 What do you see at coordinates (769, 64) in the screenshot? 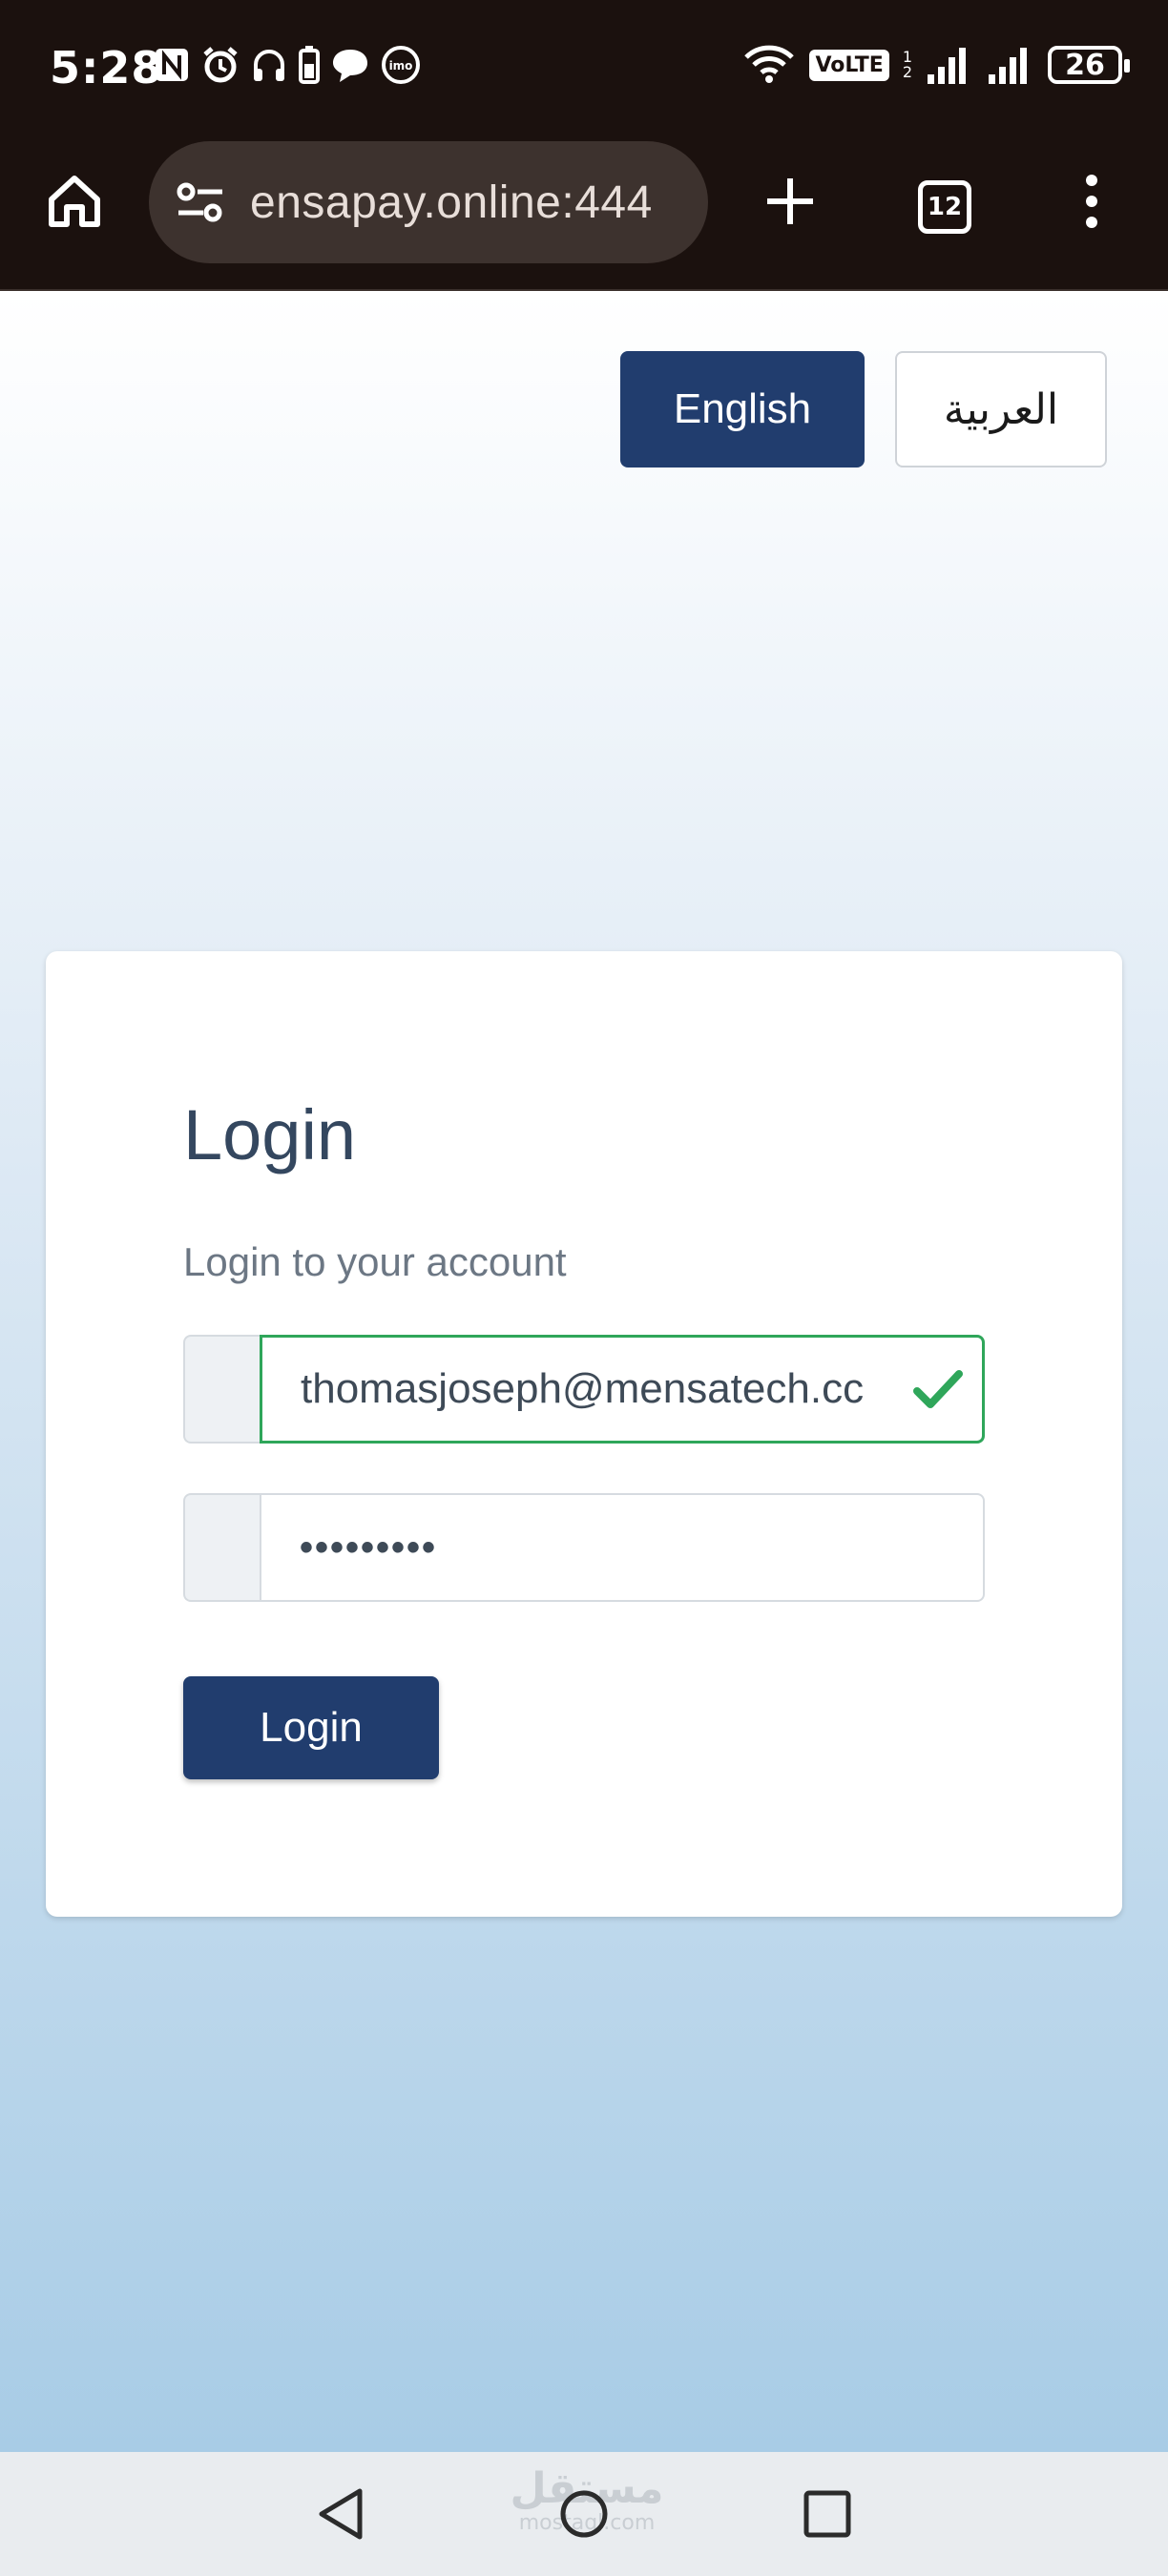
I see `wifi-icon` at bounding box center [769, 64].